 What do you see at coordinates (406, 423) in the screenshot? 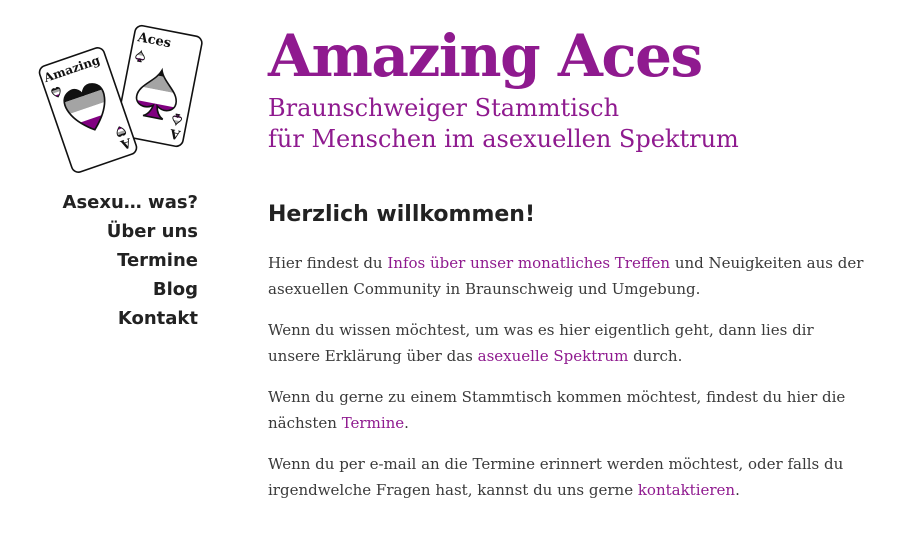
I see `dates-text-end: .` at bounding box center [406, 423].